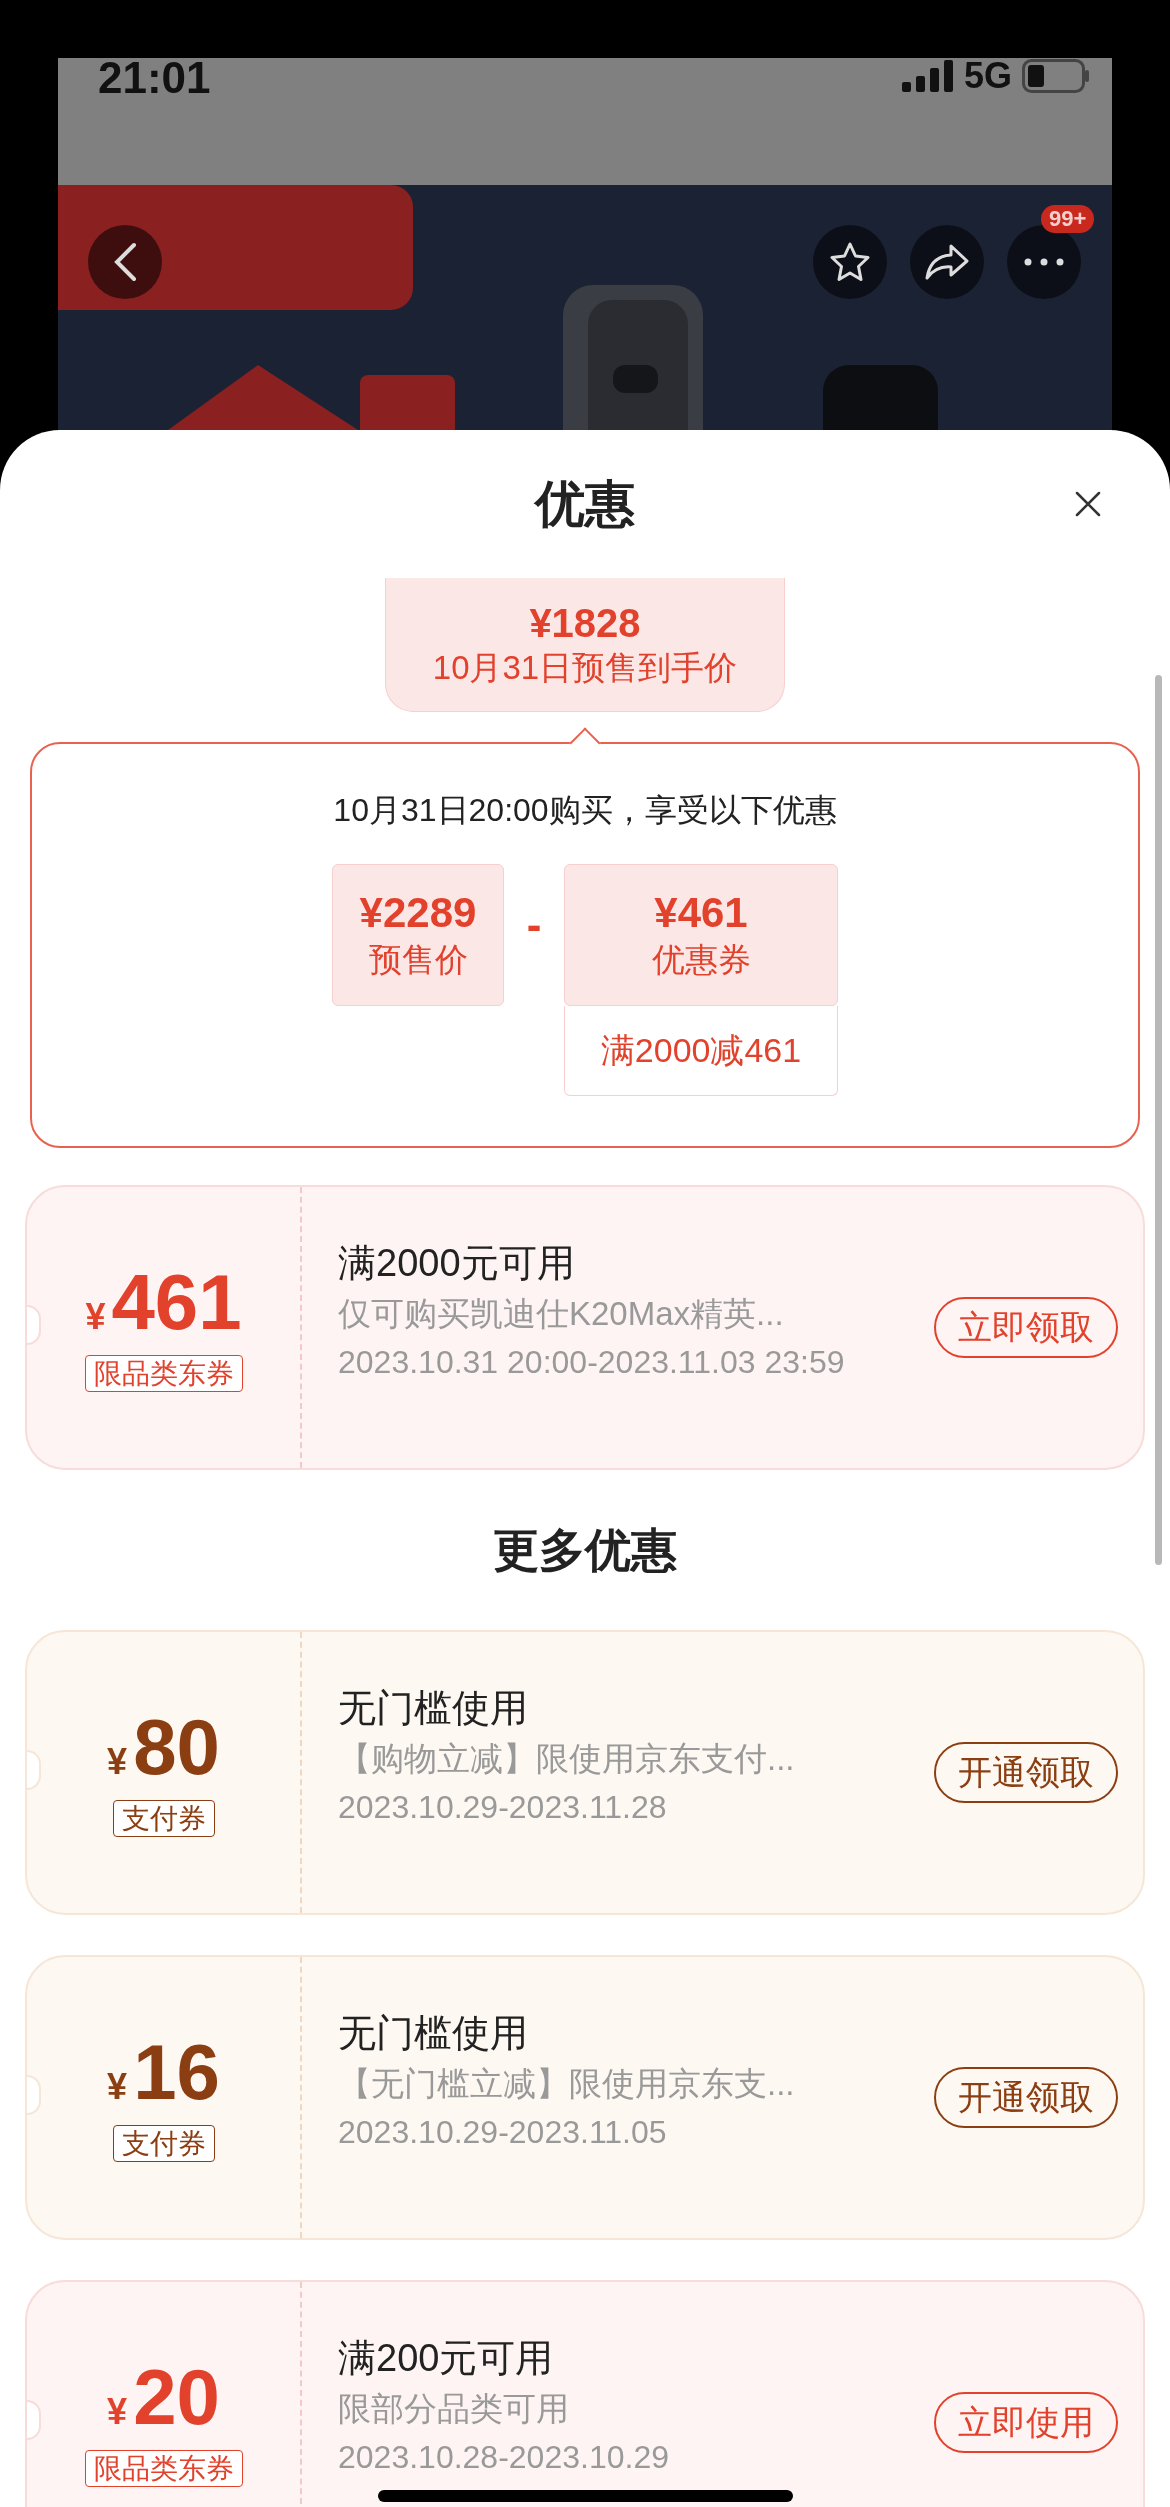  What do you see at coordinates (927, 76) in the screenshot?
I see `signal-icon` at bounding box center [927, 76].